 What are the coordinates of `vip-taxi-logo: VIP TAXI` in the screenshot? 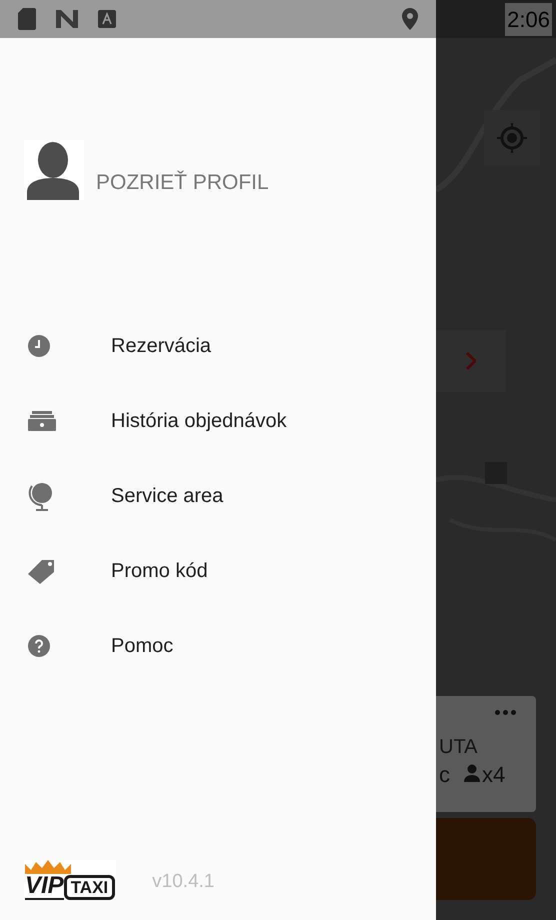 It's located at (70, 880).